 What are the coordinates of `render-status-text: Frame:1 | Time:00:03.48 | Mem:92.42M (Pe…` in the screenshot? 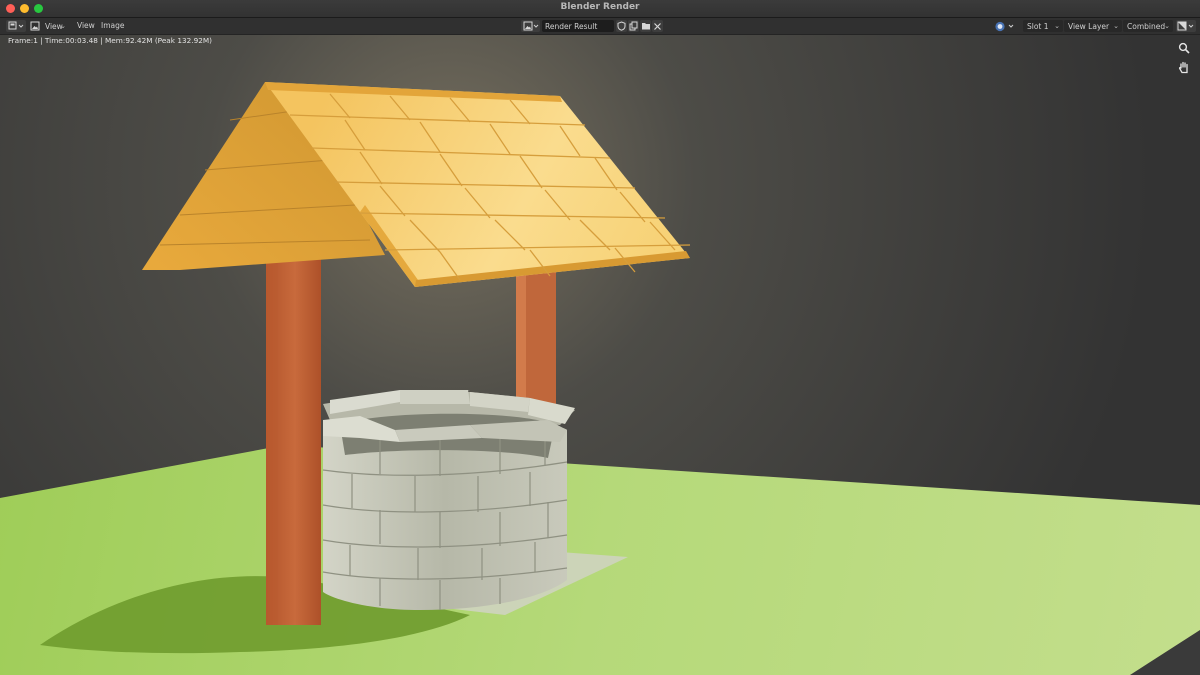 It's located at (110, 40).